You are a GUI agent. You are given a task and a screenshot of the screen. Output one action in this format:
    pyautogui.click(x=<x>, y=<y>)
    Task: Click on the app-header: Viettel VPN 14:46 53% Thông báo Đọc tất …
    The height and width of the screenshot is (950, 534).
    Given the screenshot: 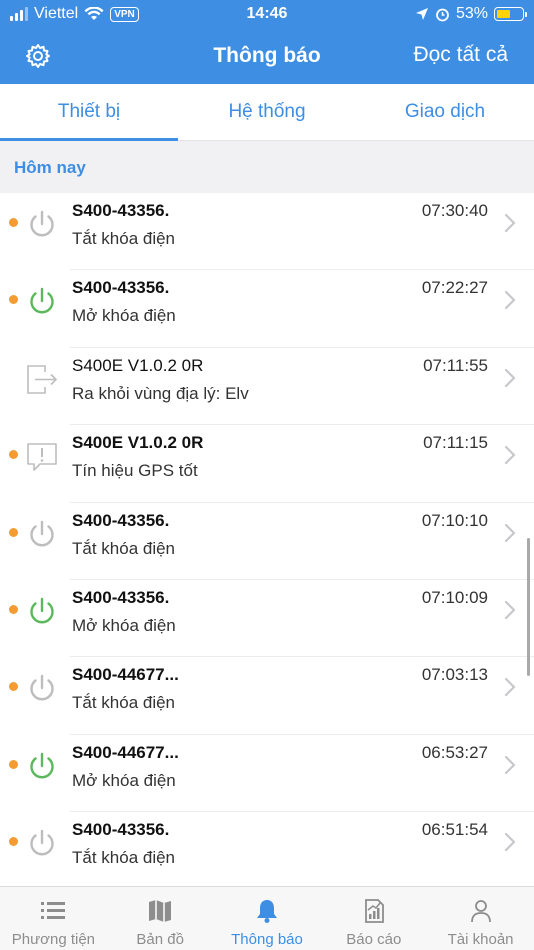 What is the action you would take?
    pyautogui.click(x=267, y=42)
    